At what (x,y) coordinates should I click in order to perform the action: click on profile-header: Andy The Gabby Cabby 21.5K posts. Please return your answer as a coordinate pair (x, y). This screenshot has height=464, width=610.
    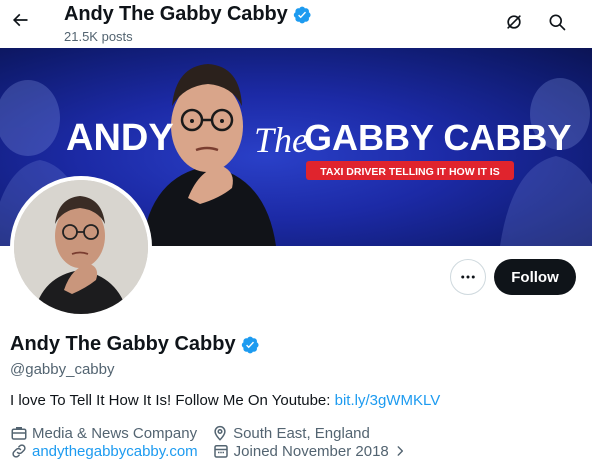
    Looking at the image, I should click on (296, 24).